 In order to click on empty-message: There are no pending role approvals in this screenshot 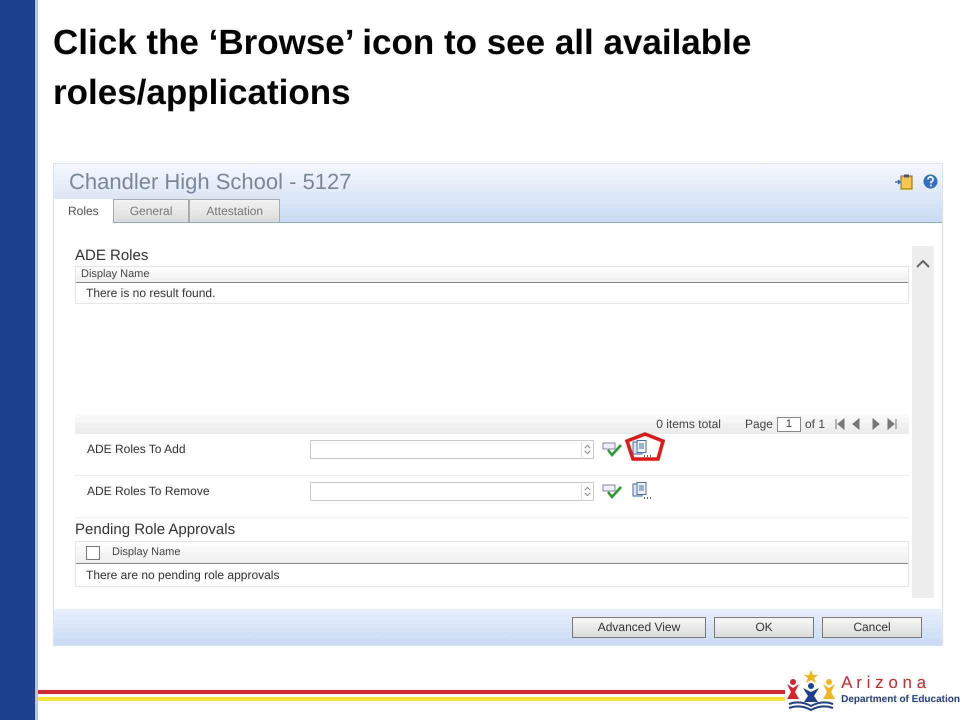, I will do `click(182, 575)`.